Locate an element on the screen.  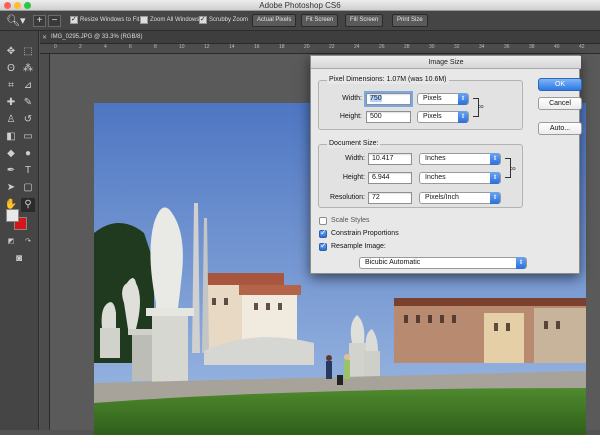
magic-wand-tool-icon: ⁂ is located at coordinates (28, 69).